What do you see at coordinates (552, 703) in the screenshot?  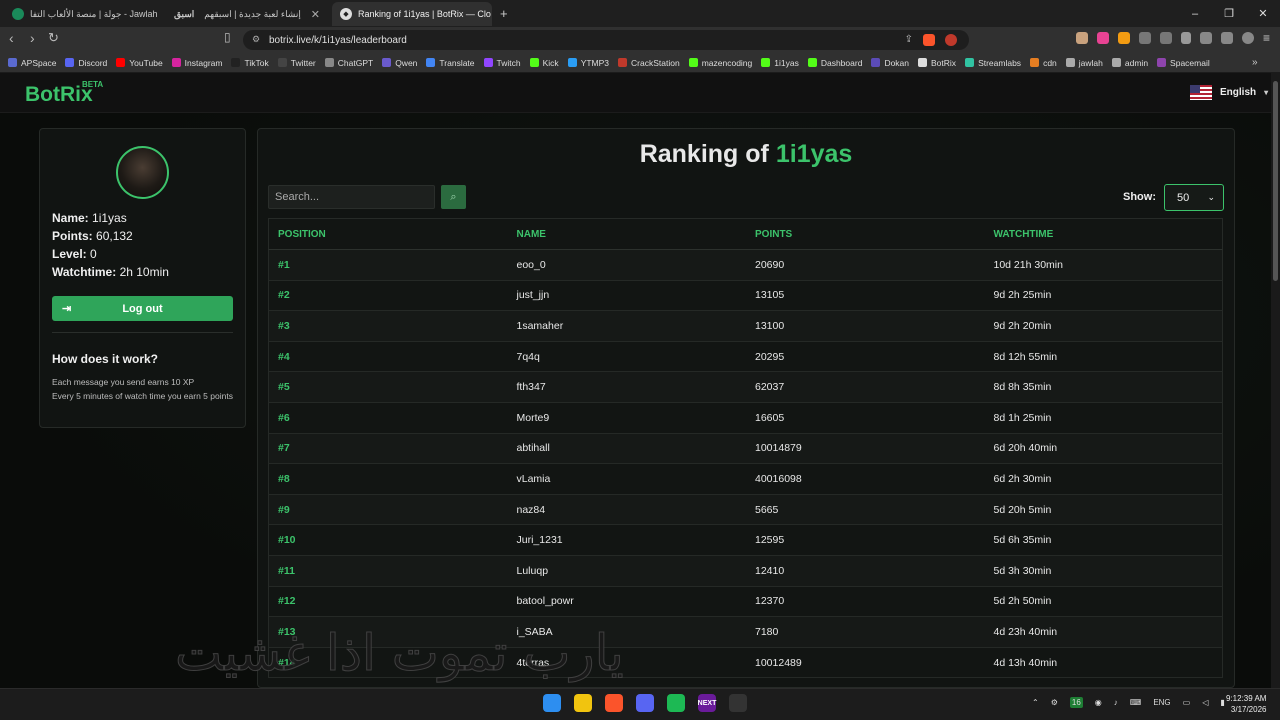 I see `windows-start-icon` at bounding box center [552, 703].